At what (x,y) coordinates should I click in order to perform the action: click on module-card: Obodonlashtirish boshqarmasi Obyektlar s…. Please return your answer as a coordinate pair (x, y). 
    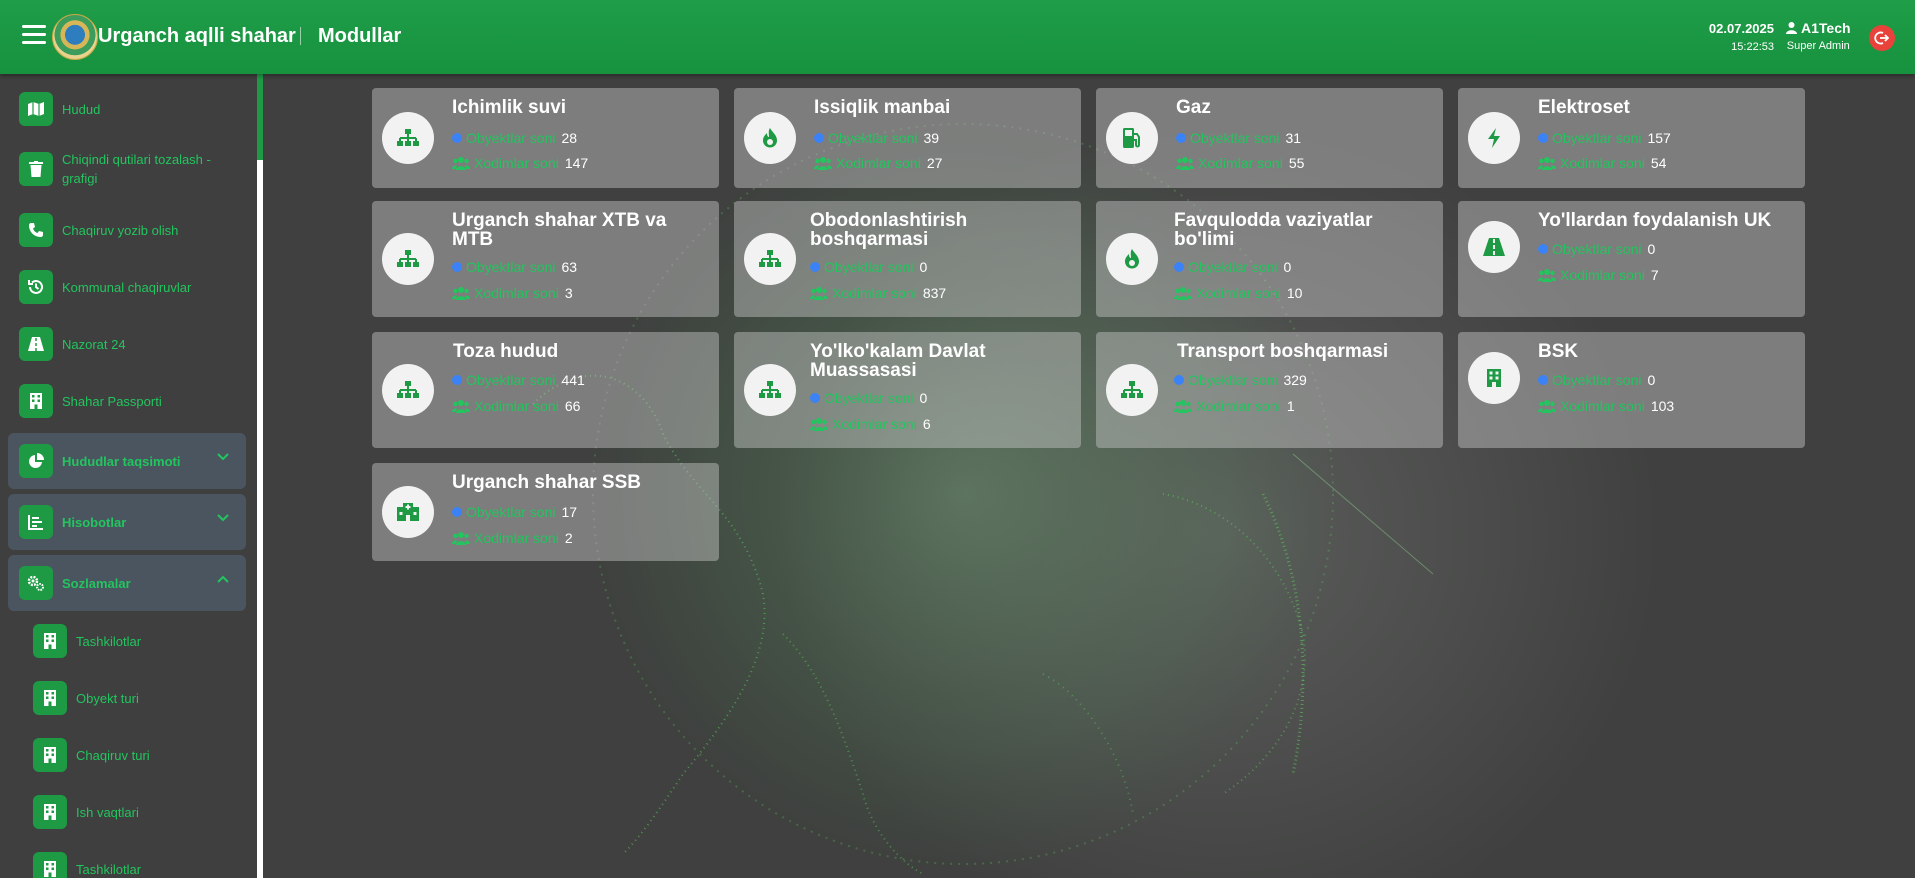
    Looking at the image, I should click on (907, 259).